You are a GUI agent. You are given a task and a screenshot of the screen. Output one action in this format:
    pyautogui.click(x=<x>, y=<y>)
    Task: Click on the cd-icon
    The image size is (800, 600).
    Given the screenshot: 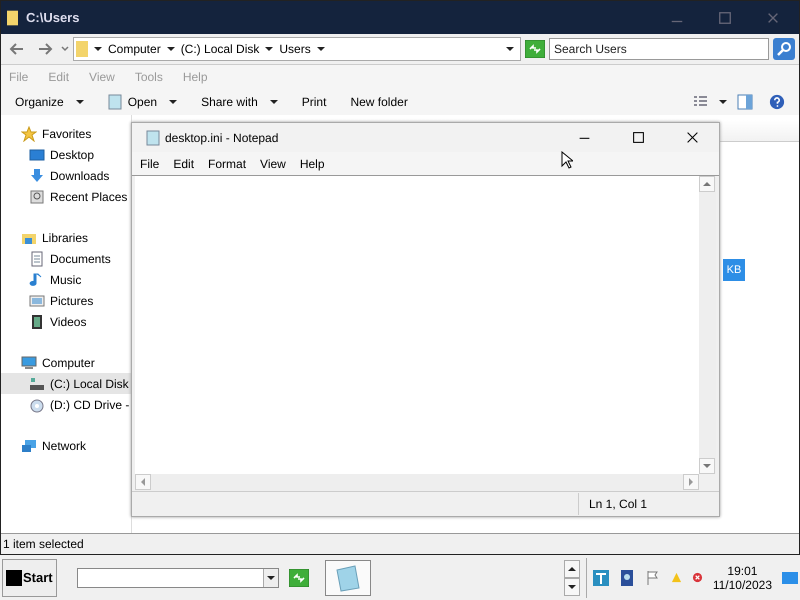 What is the action you would take?
    pyautogui.click(x=37, y=404)
    